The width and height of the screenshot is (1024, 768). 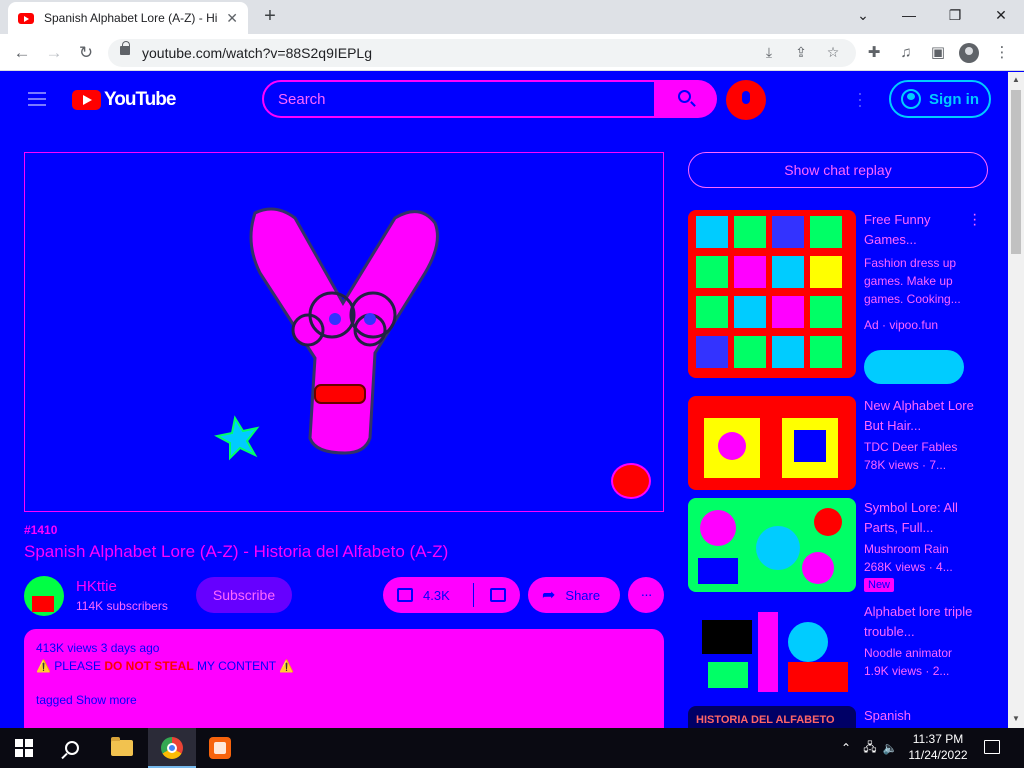 I want to click on start-button, so click(x=24, y=748).